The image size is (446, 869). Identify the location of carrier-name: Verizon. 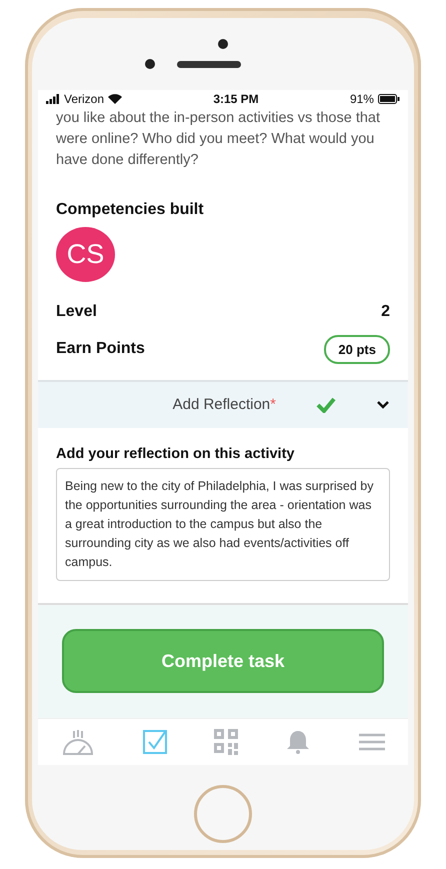
(84, 99).